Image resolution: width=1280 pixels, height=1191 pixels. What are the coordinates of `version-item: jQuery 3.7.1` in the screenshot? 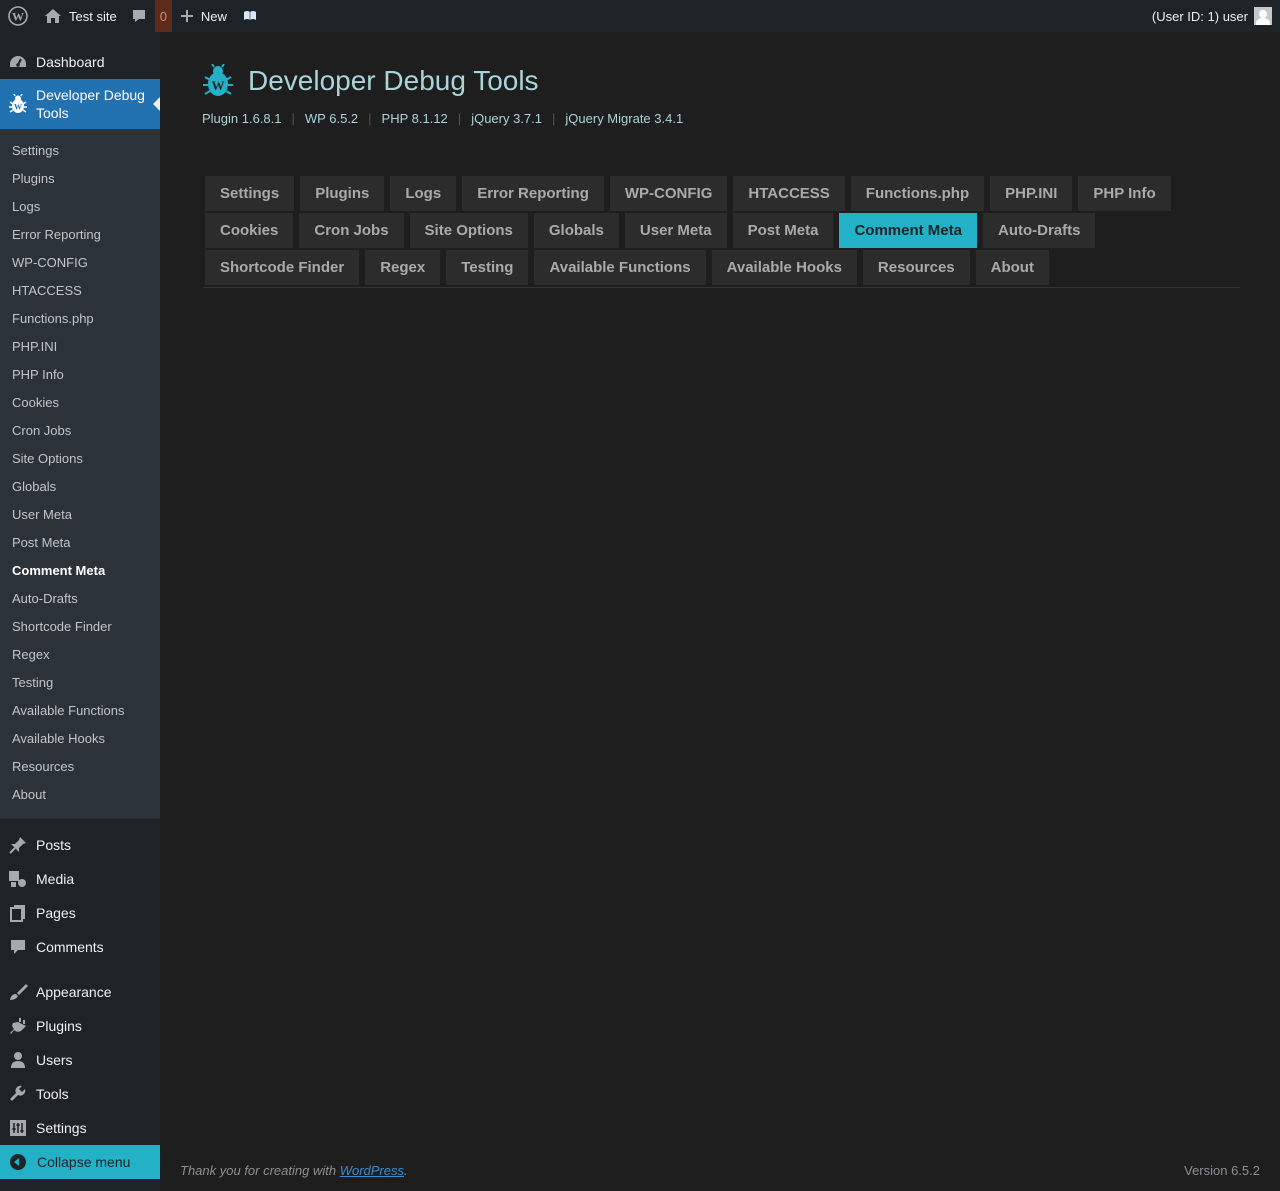 It's located at (507, 118).